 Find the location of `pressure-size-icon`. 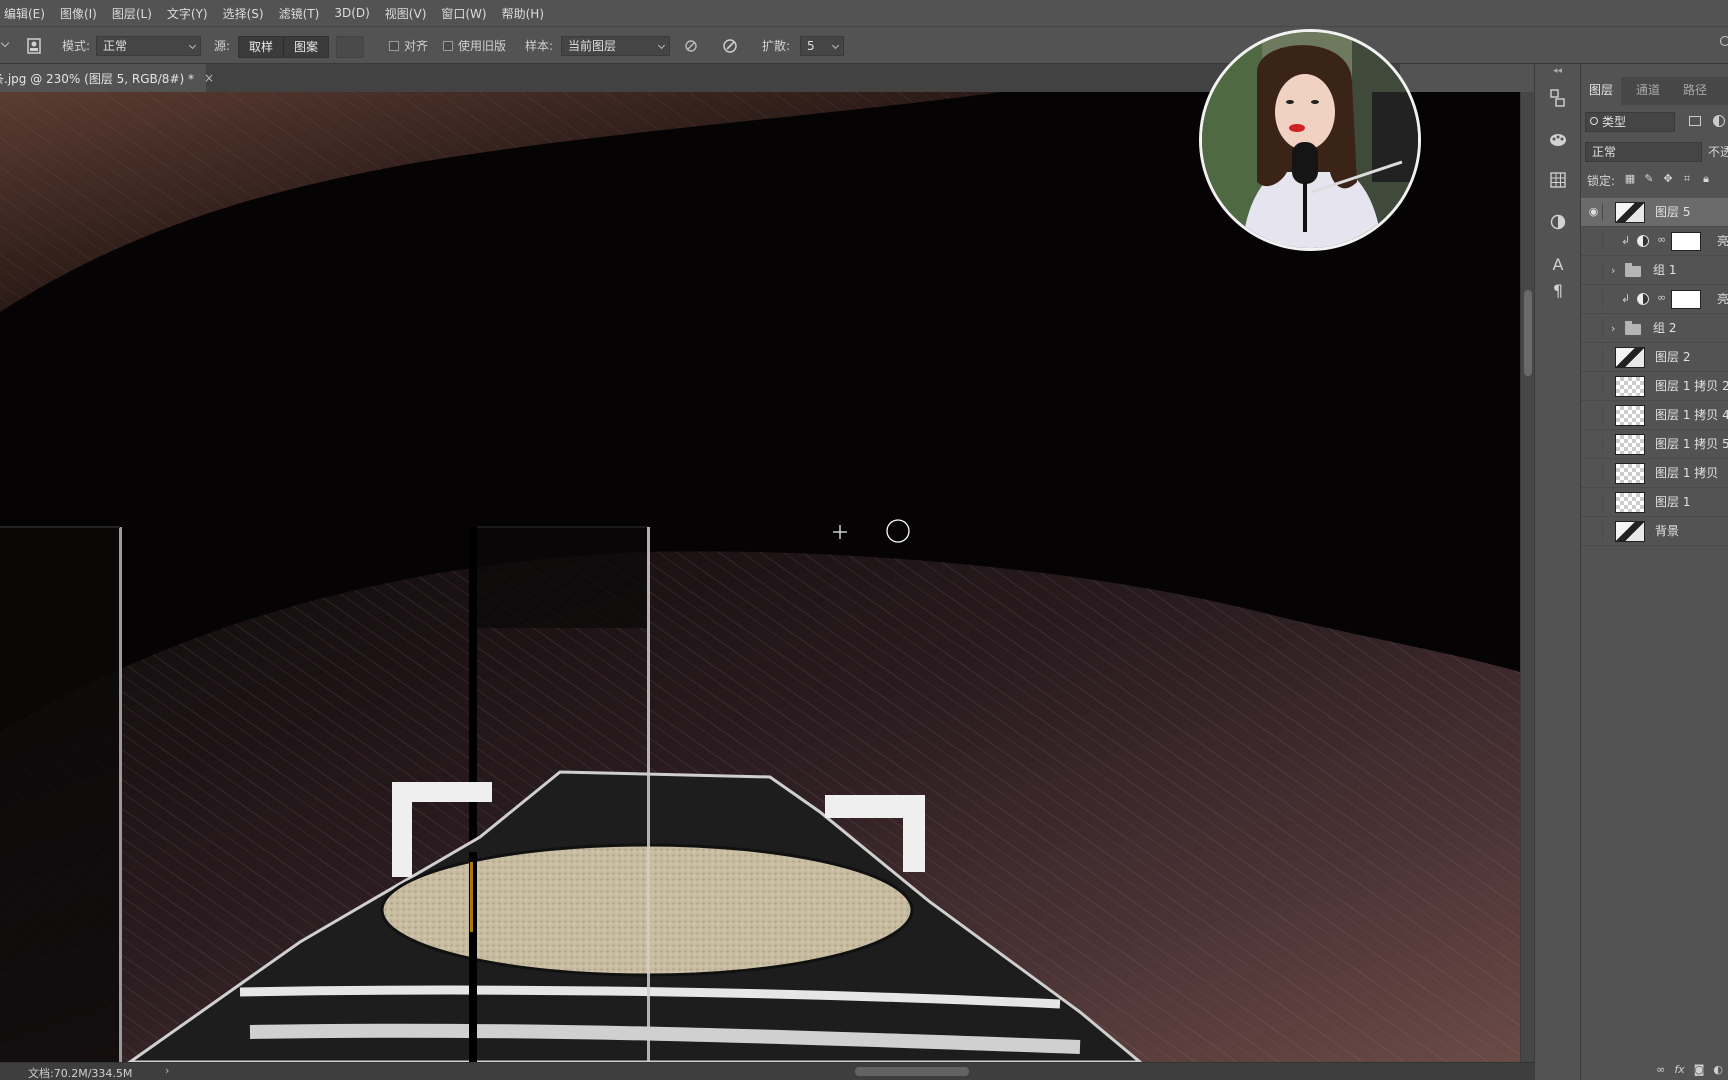

pressure-size-icon is located at coordinates (1724, 41).